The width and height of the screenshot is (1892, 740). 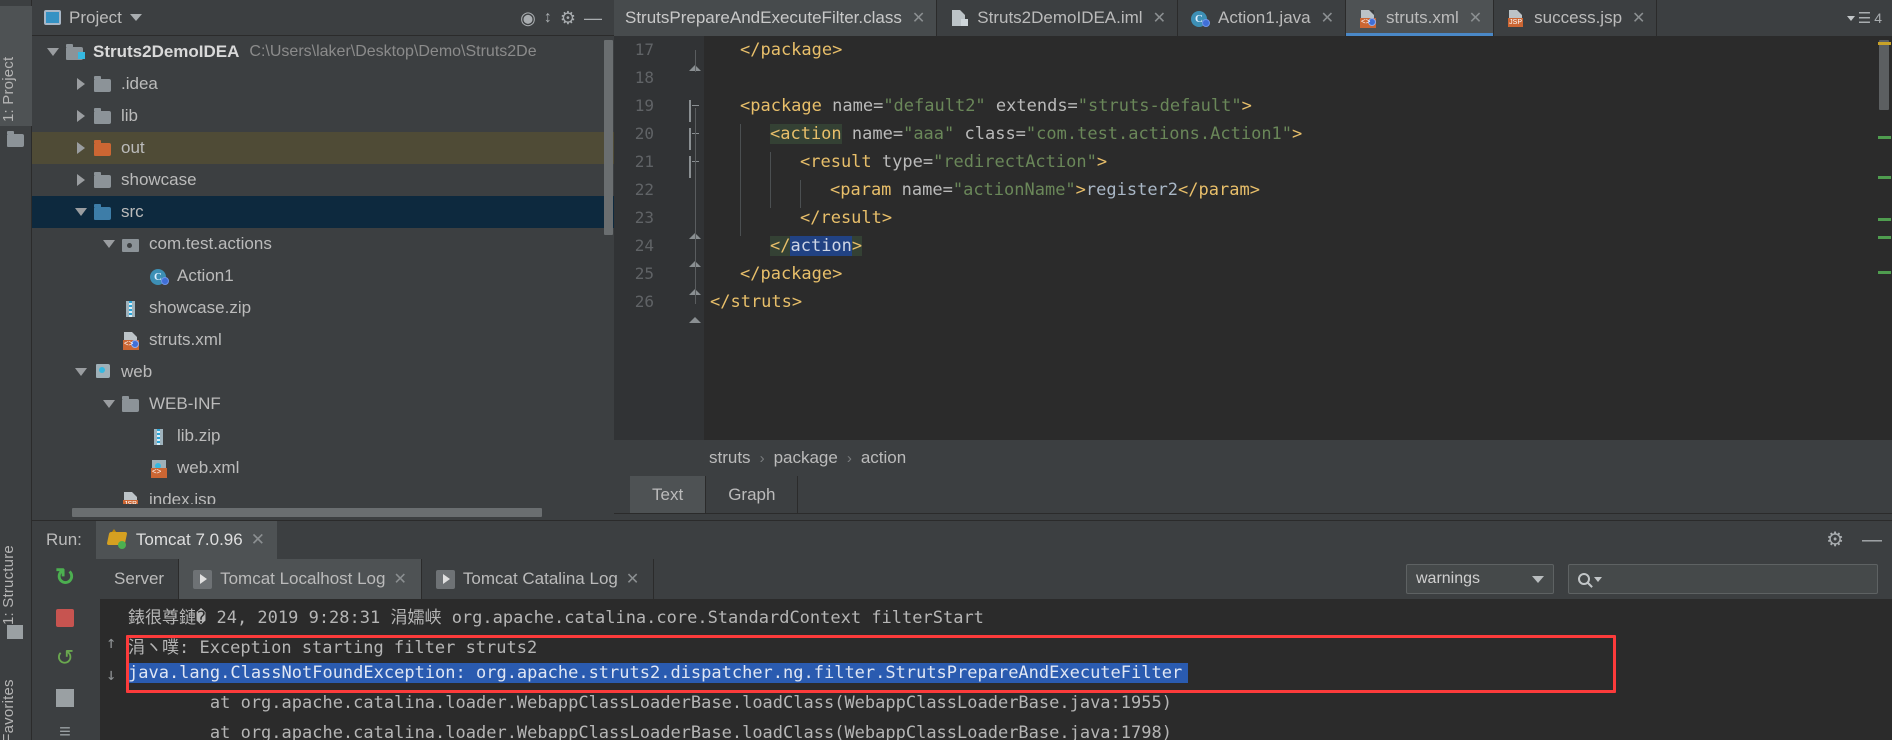 I want to click on tree-node: com.test.actions, so click(x=323, y=244).